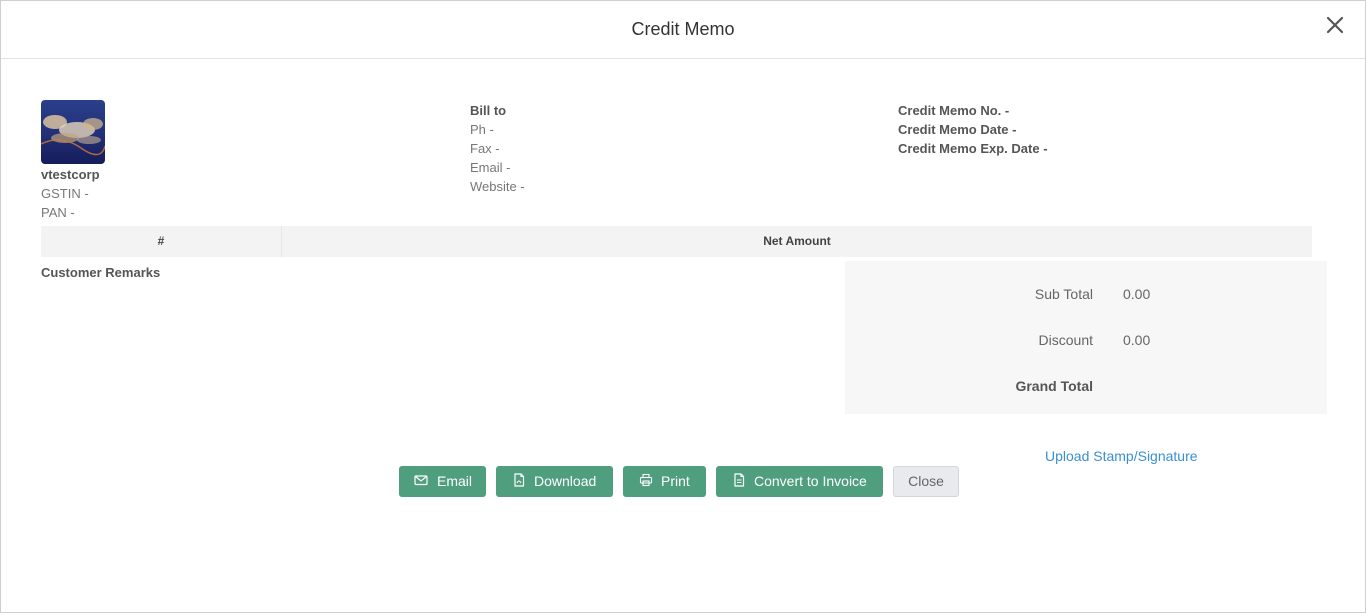  What do you see at coordinates (797, 241) in the screenshot?
I see `column-header-net-amount: Net Amount` at bounding box center [797, 241].